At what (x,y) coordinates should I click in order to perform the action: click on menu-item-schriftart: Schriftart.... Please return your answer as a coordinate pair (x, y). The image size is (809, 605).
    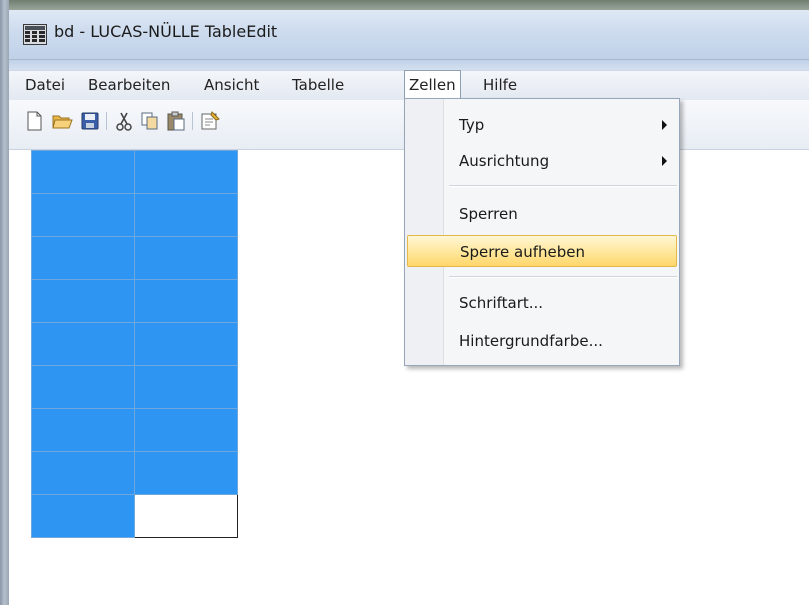
    Looking at the image, I should click on (542, 303).